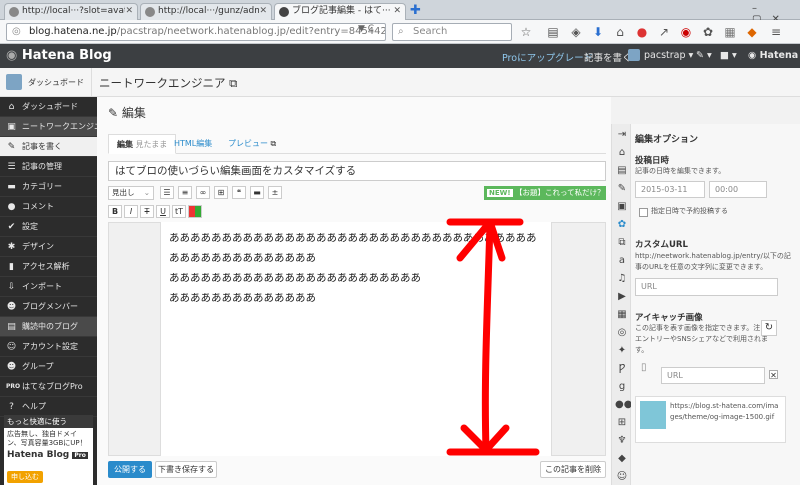  Describe the element at coordinates (221, 192) in the screenshot. I see `table-icon: ⊞` at that location.